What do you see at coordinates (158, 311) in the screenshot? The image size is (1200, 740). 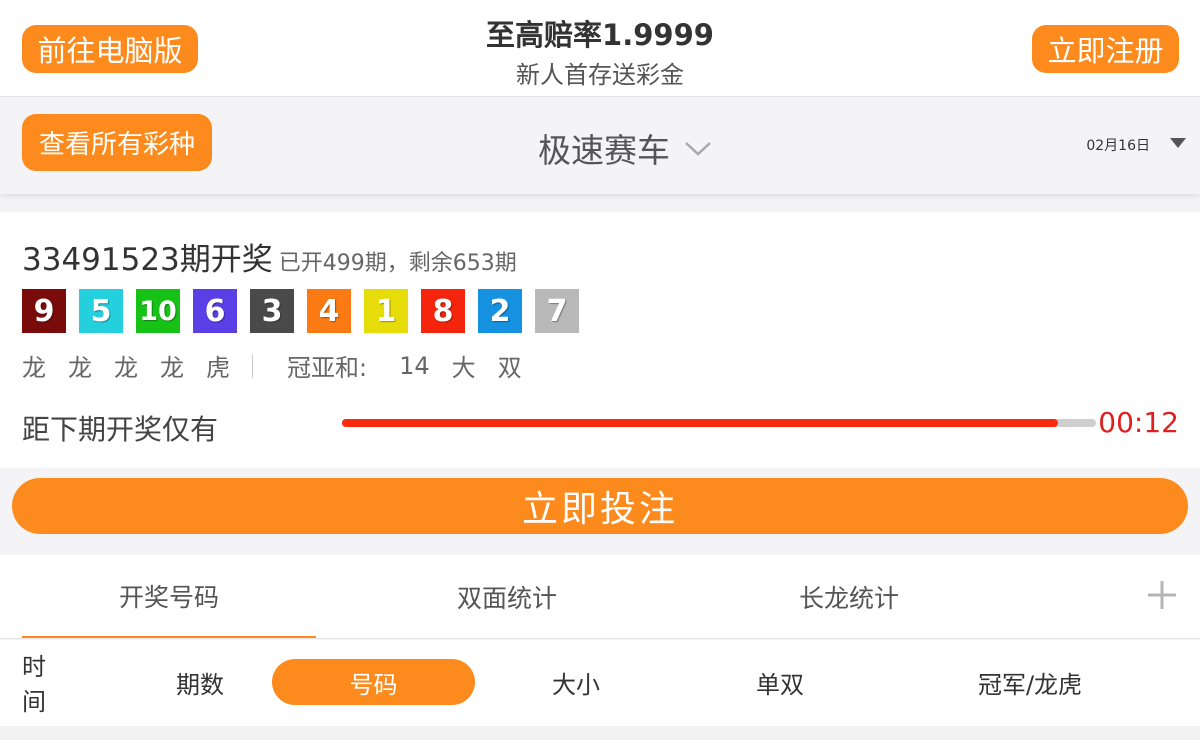 I see `result-ball-3: 10` at bounding box center [158, 311].